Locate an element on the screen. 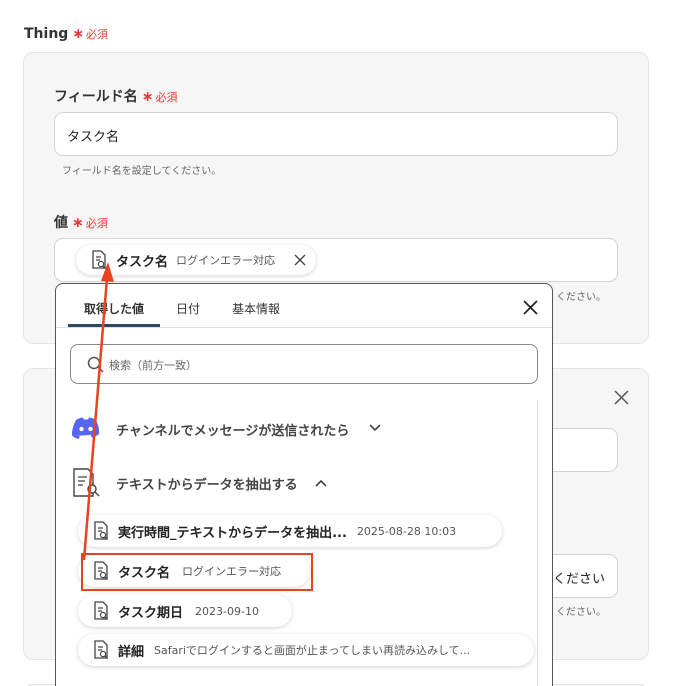 The width and height of the screenshot is (677, 686). annotation-arrow is located at coordinates (98, 411).